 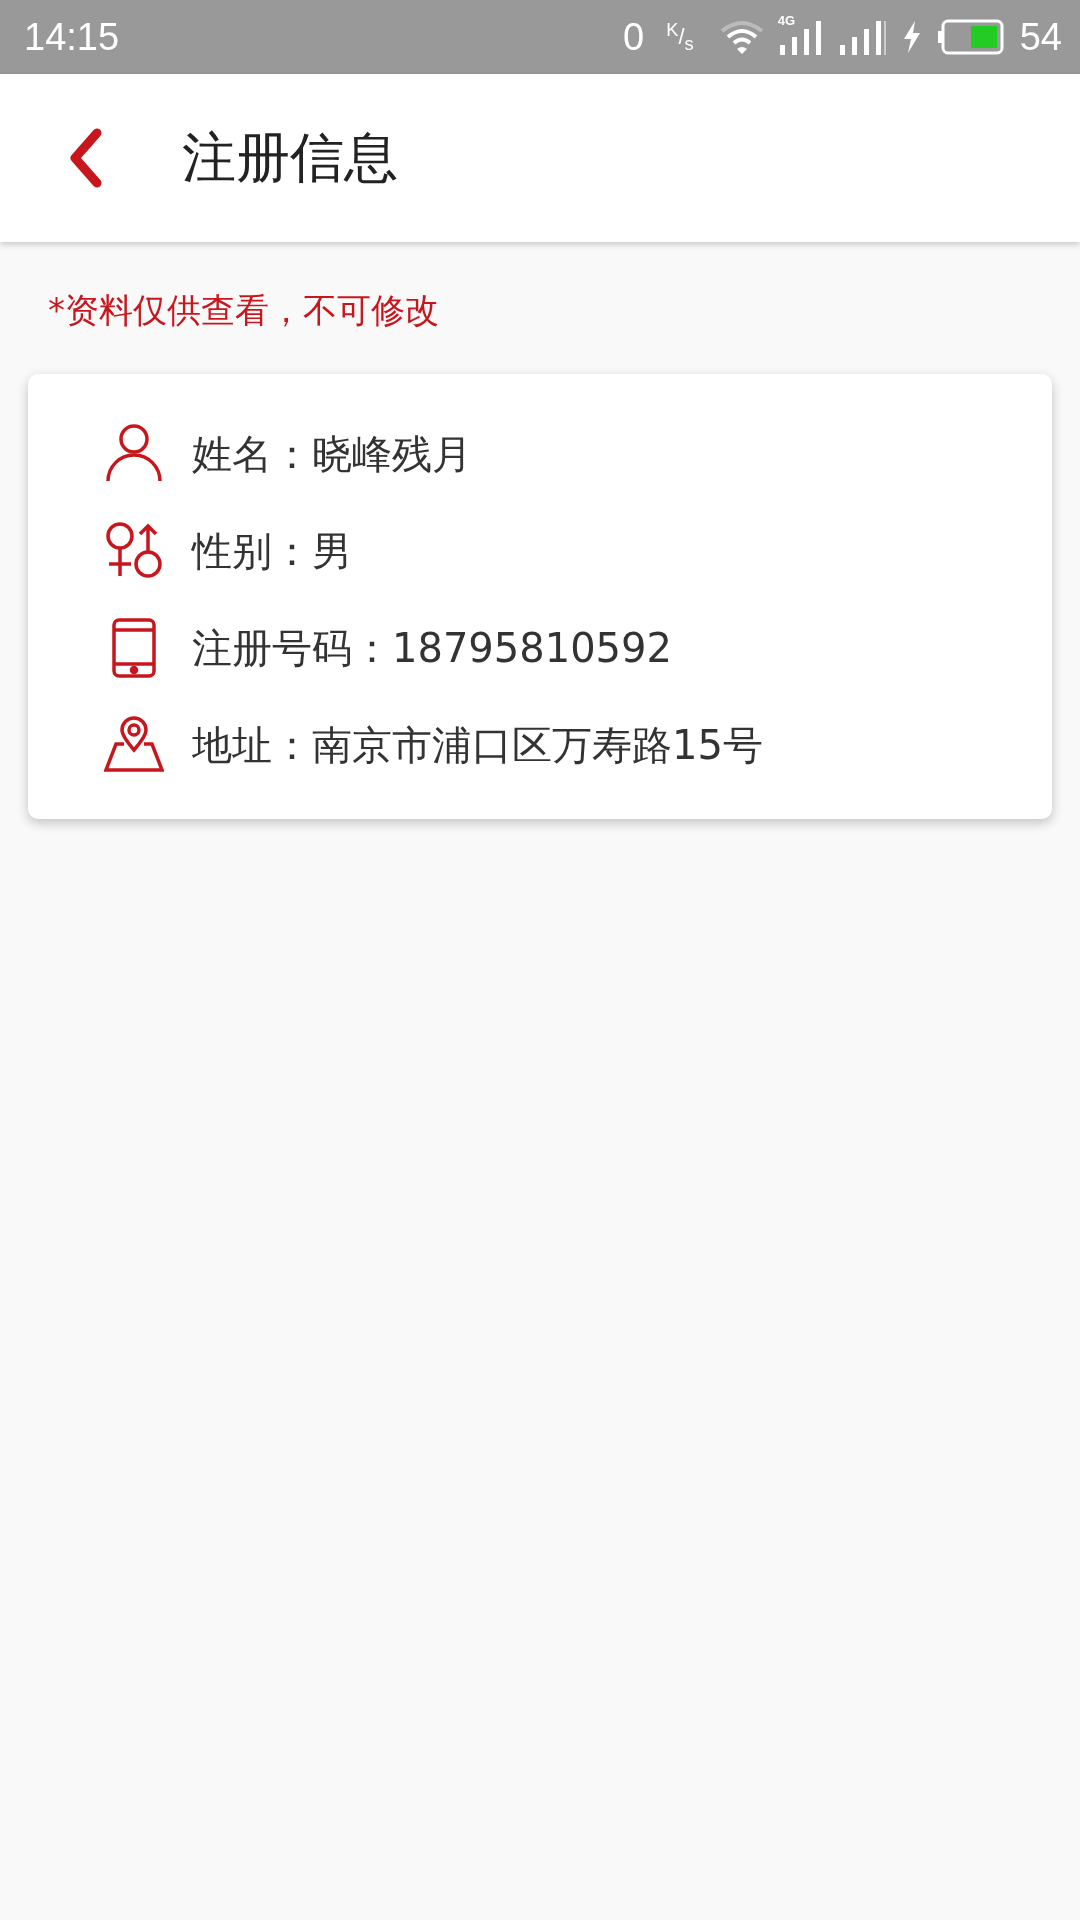 I want to click on page-title: 注册信息, so click(x=290, y=157).